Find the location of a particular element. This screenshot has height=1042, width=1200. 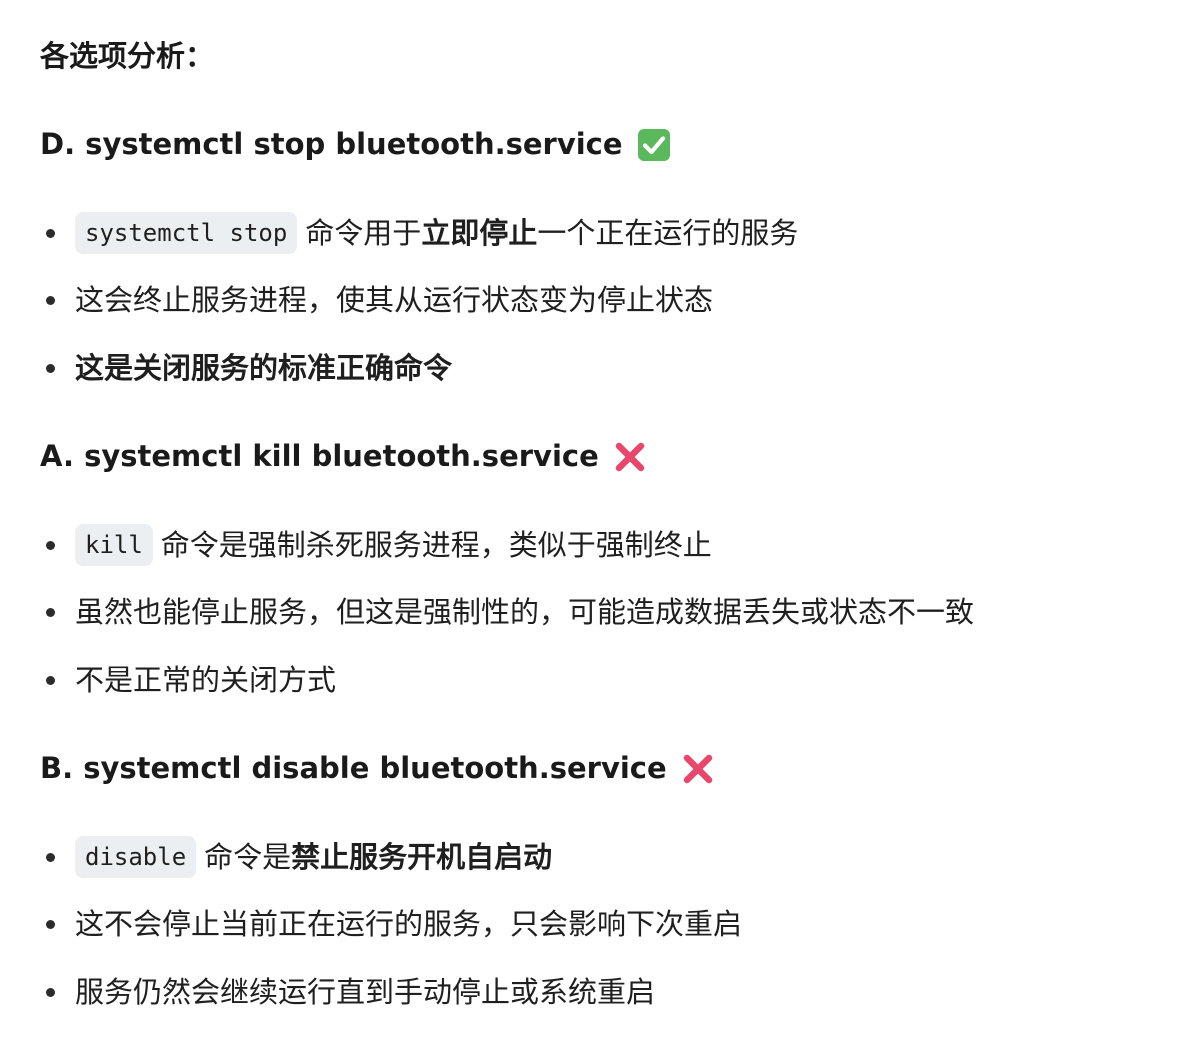

option-a-title-text: A. systemctl kill bluetooth.service is located at coordinates (319, 456).